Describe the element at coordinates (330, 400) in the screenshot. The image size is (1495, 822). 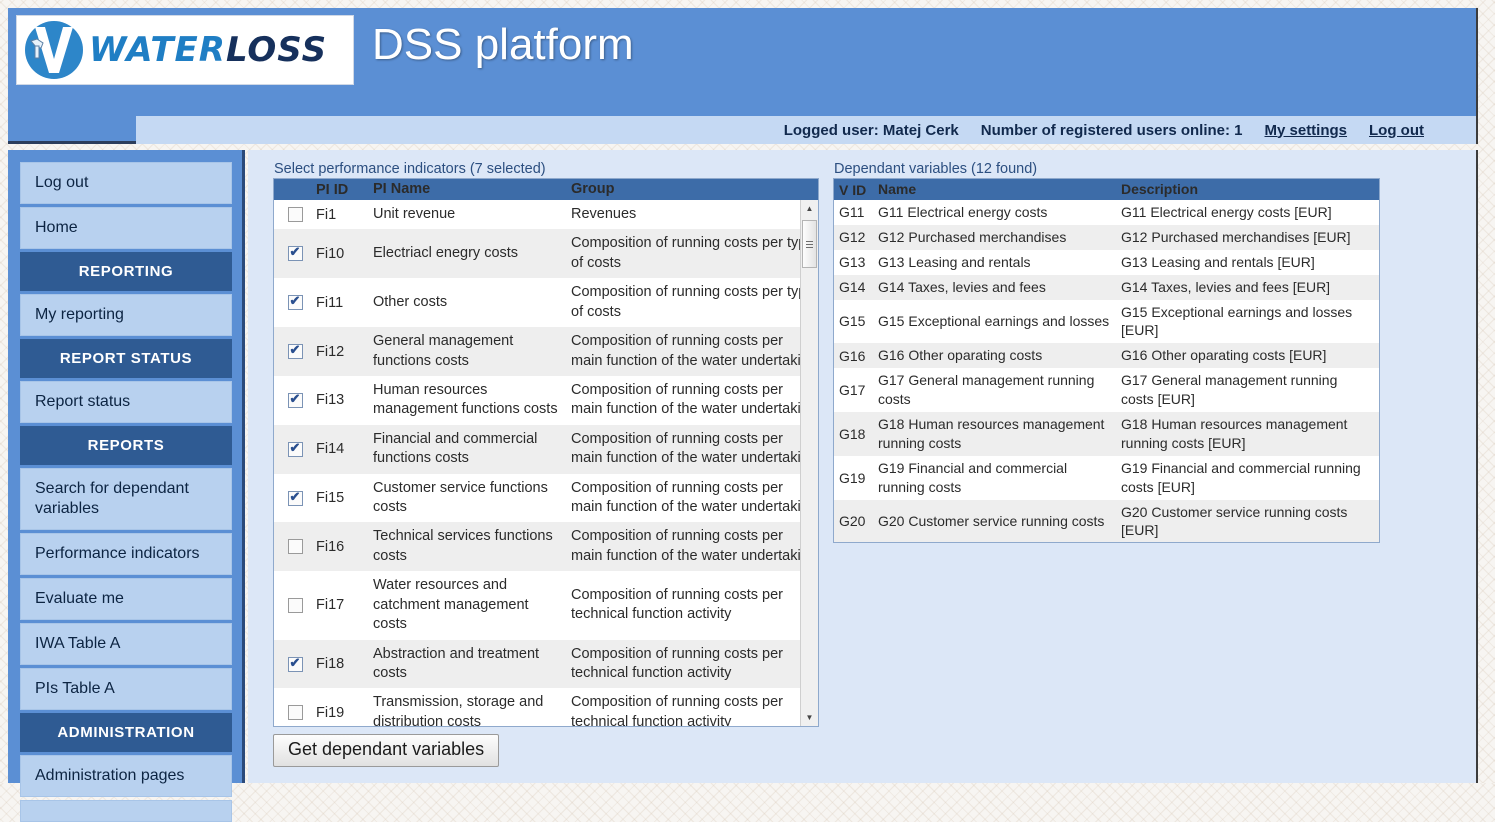
I see `pi-row-id: Fi13` at that location.